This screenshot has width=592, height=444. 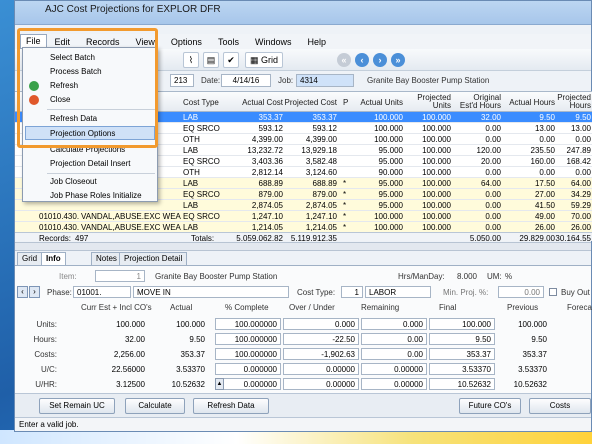 I want to click on cell-projected-hours: 0.00, so click(x=583, y=139).